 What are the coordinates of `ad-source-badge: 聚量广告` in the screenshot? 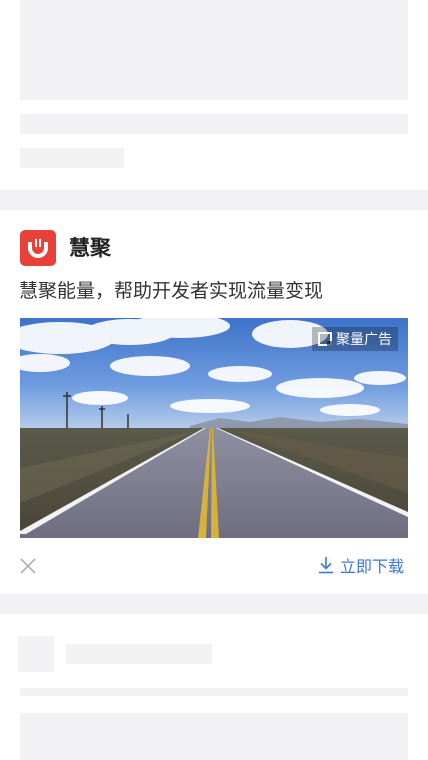 It's located at (355, 339).